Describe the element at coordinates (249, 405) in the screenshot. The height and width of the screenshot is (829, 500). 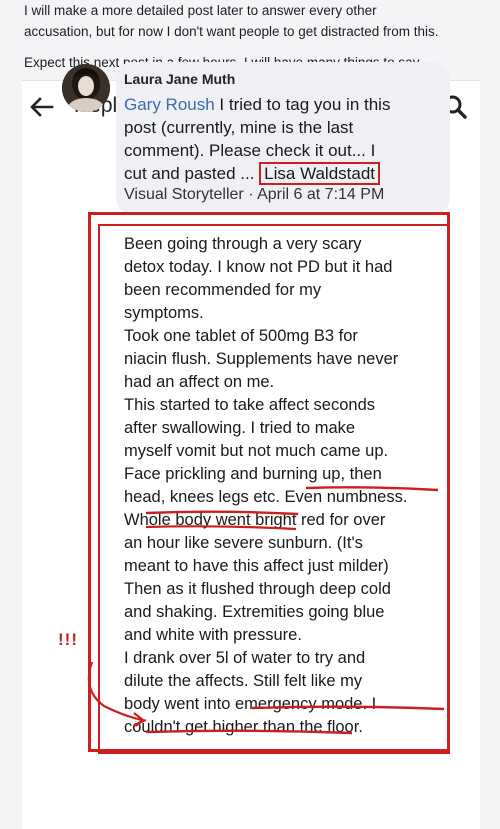
I see `quoted-line: This started to take affect seconds` at that location.